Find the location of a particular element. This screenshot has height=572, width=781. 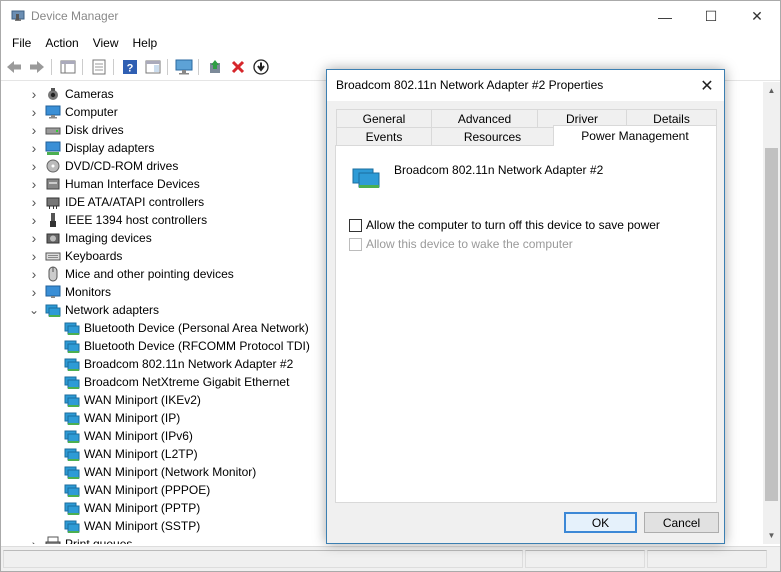

red-x-icon is located at coordinates (238, 67).